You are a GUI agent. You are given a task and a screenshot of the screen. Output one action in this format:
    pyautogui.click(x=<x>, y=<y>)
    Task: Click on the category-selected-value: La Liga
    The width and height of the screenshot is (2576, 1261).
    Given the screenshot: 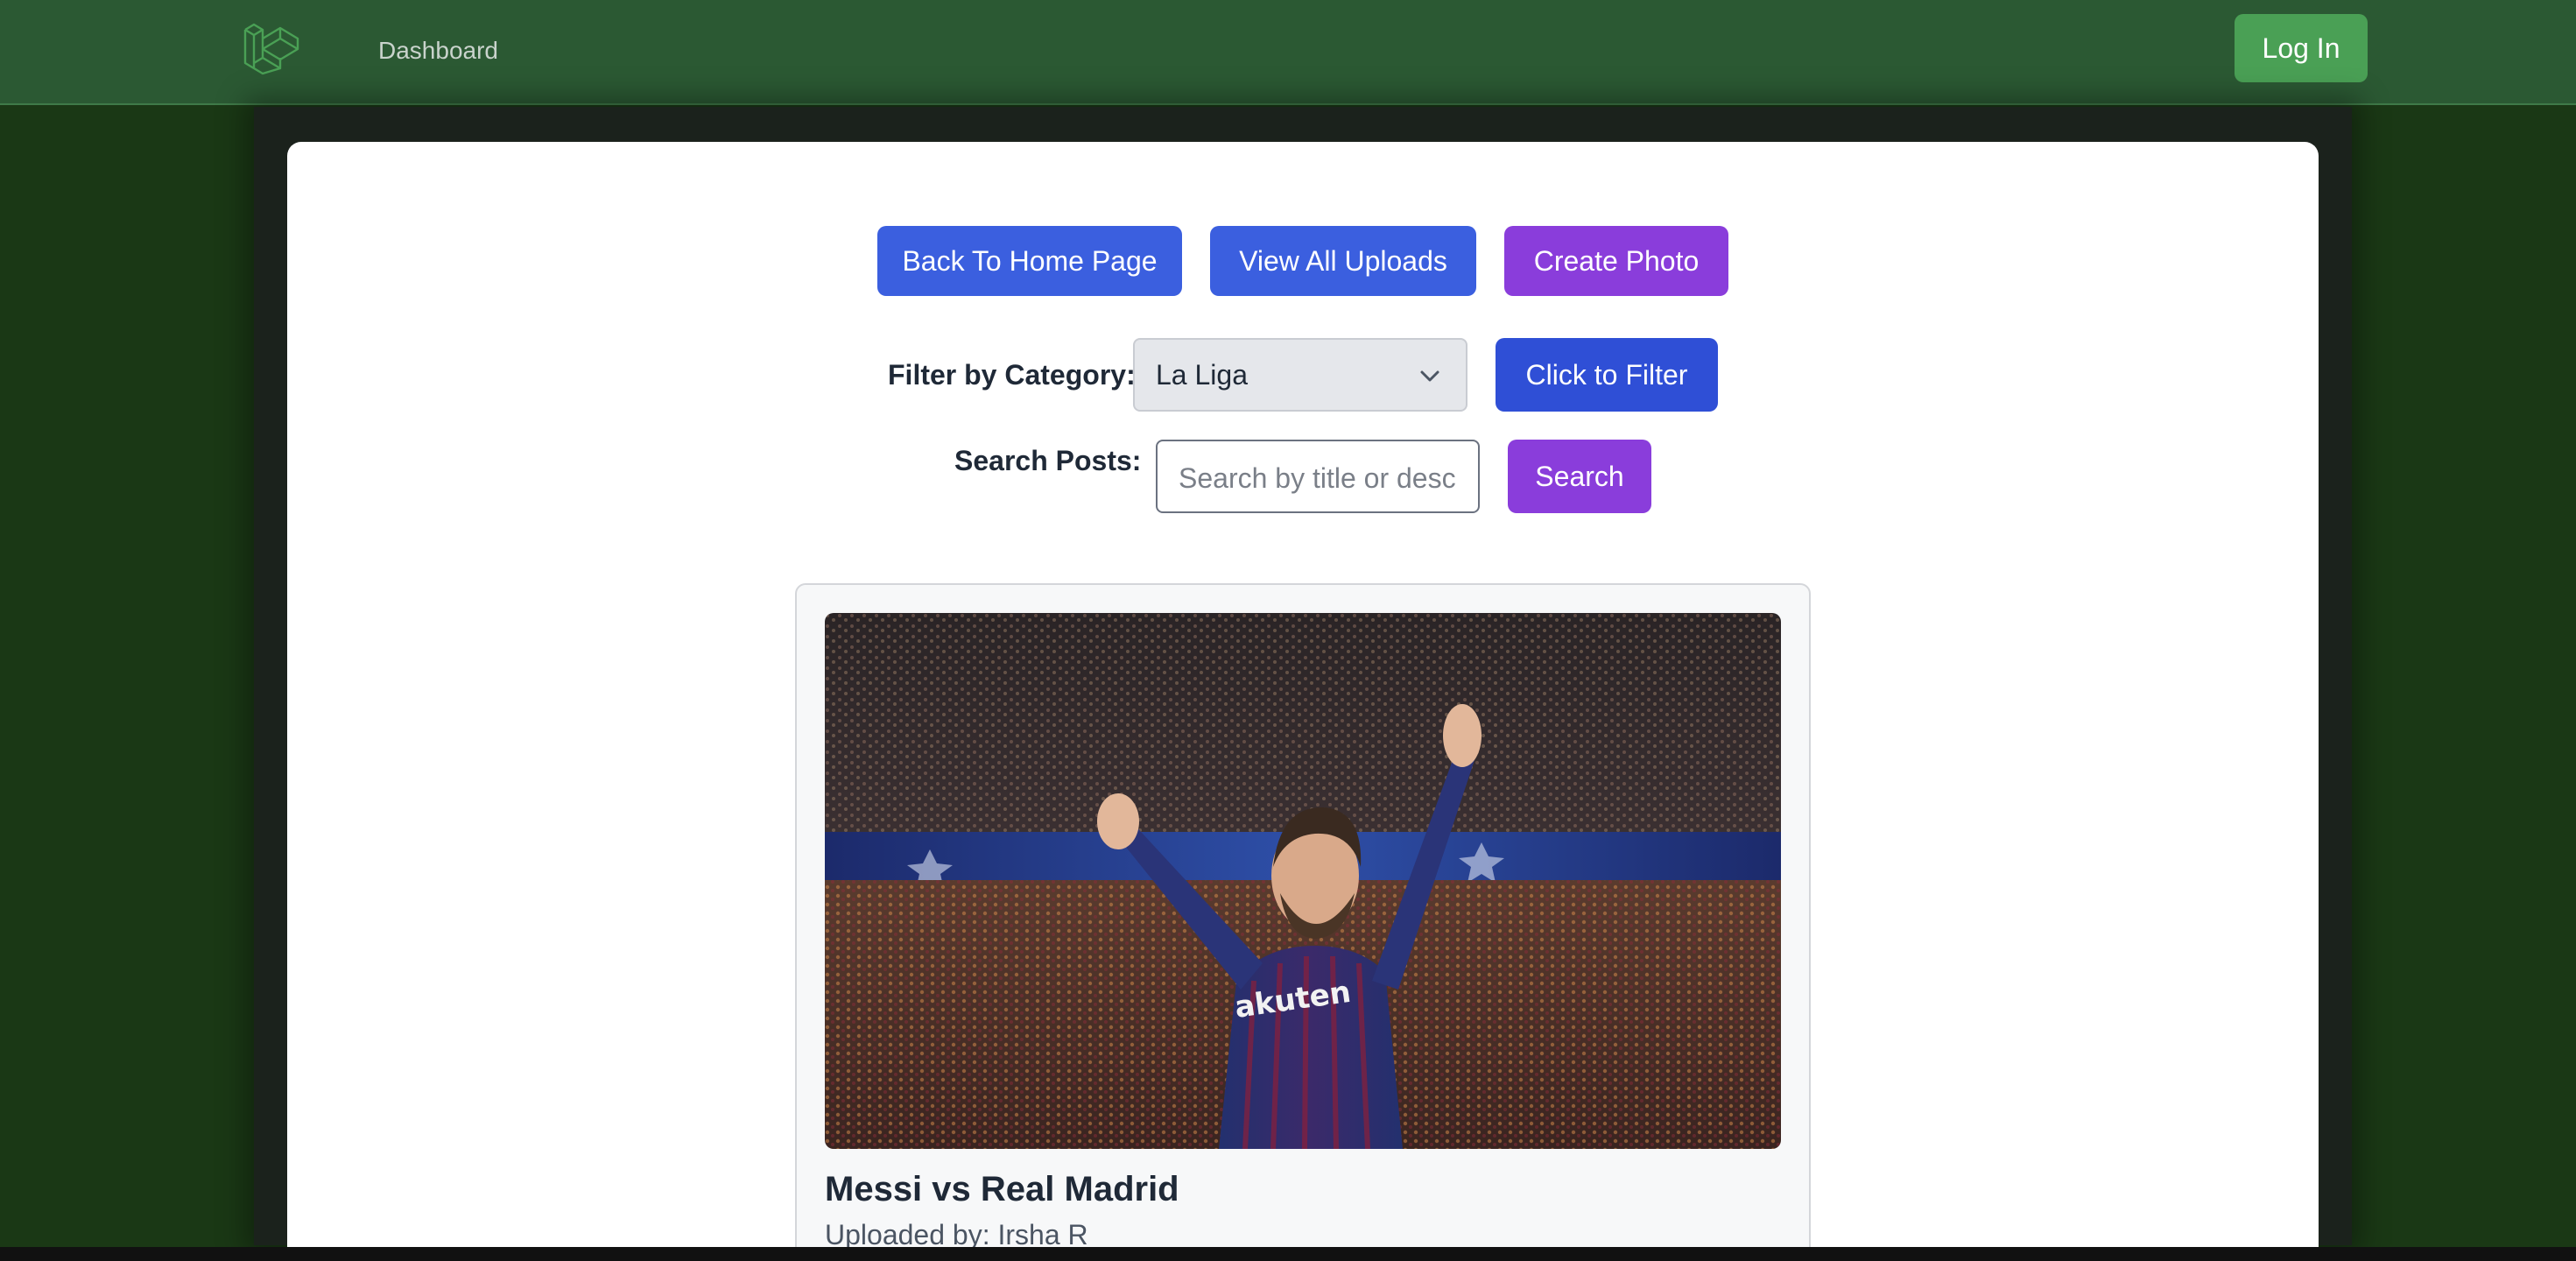 What is the action you would take?
    pyautogui.click(x=1202, y=375)
    